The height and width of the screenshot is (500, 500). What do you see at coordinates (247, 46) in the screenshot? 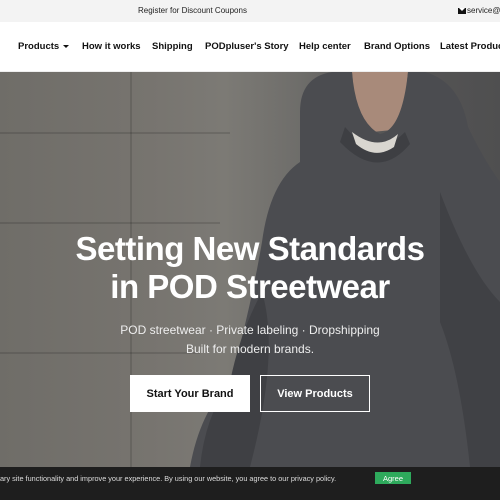
I see `nav-story: PODpluser's Story` at bounding box center [247, 46].